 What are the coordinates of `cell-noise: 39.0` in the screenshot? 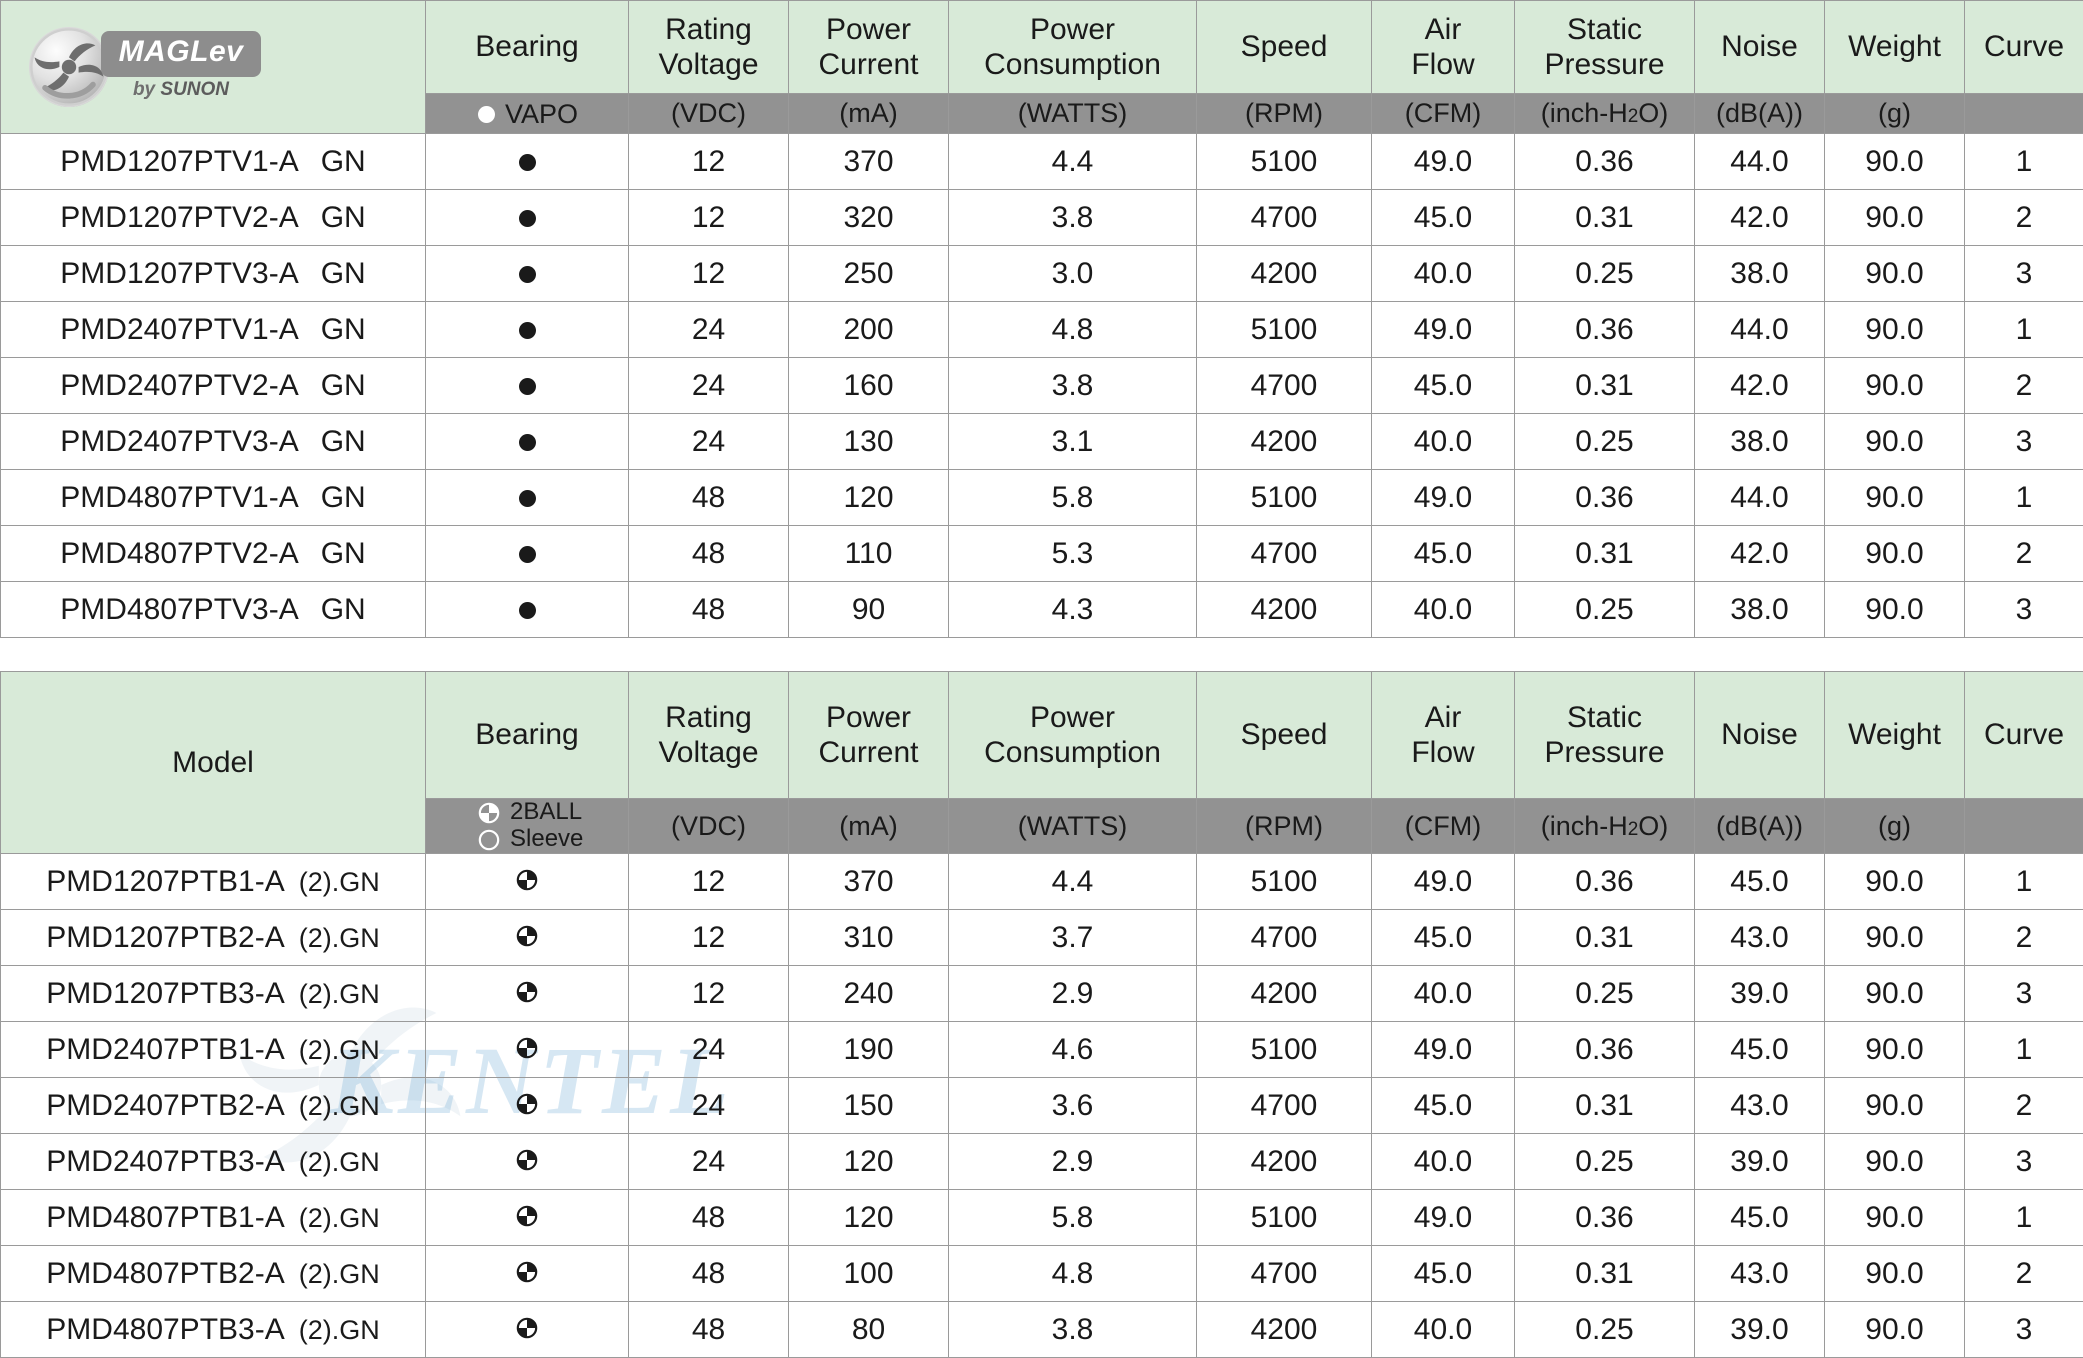 It's located at (1760, 1162).